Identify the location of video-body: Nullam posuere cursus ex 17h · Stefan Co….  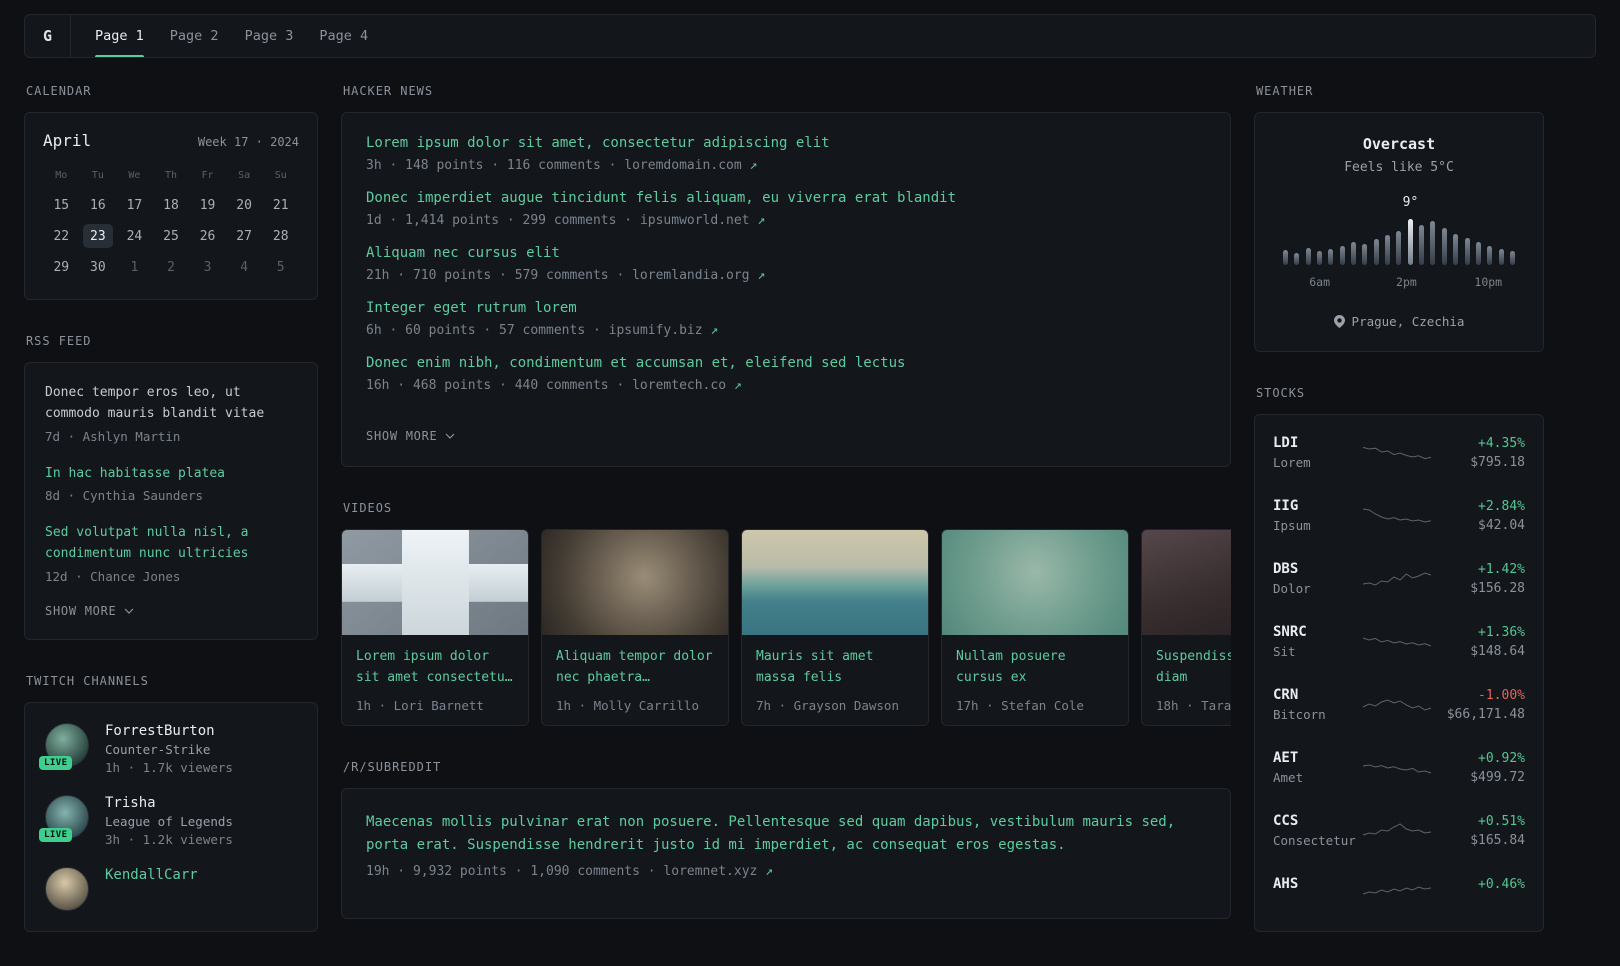
(1035, 680).